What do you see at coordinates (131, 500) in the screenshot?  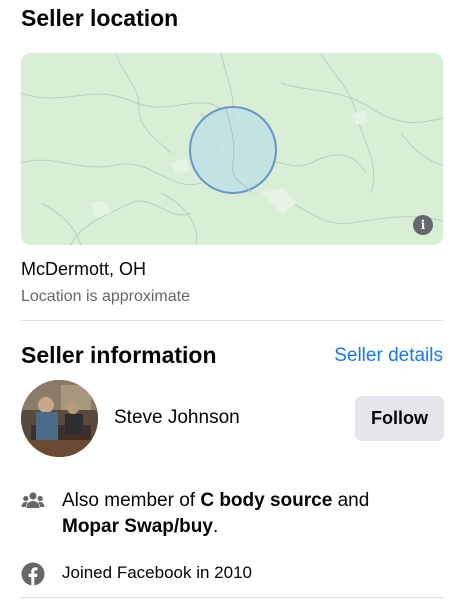 I see `membership-prefix: Also member of` at bounding box center [131, 500].